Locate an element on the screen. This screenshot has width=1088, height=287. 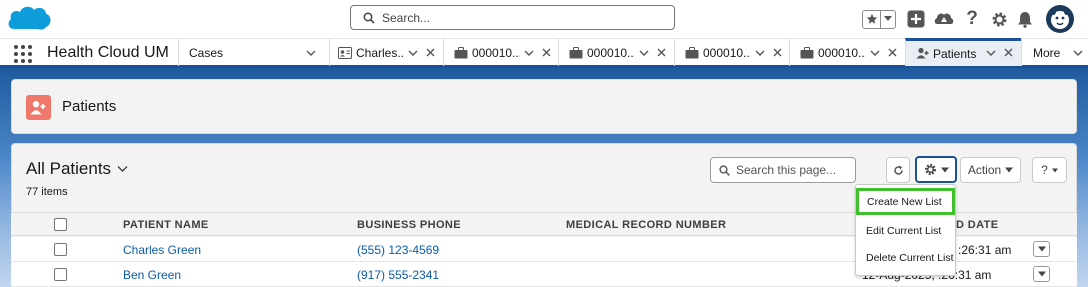
notifications-button is located at coordinates (1025, 19).